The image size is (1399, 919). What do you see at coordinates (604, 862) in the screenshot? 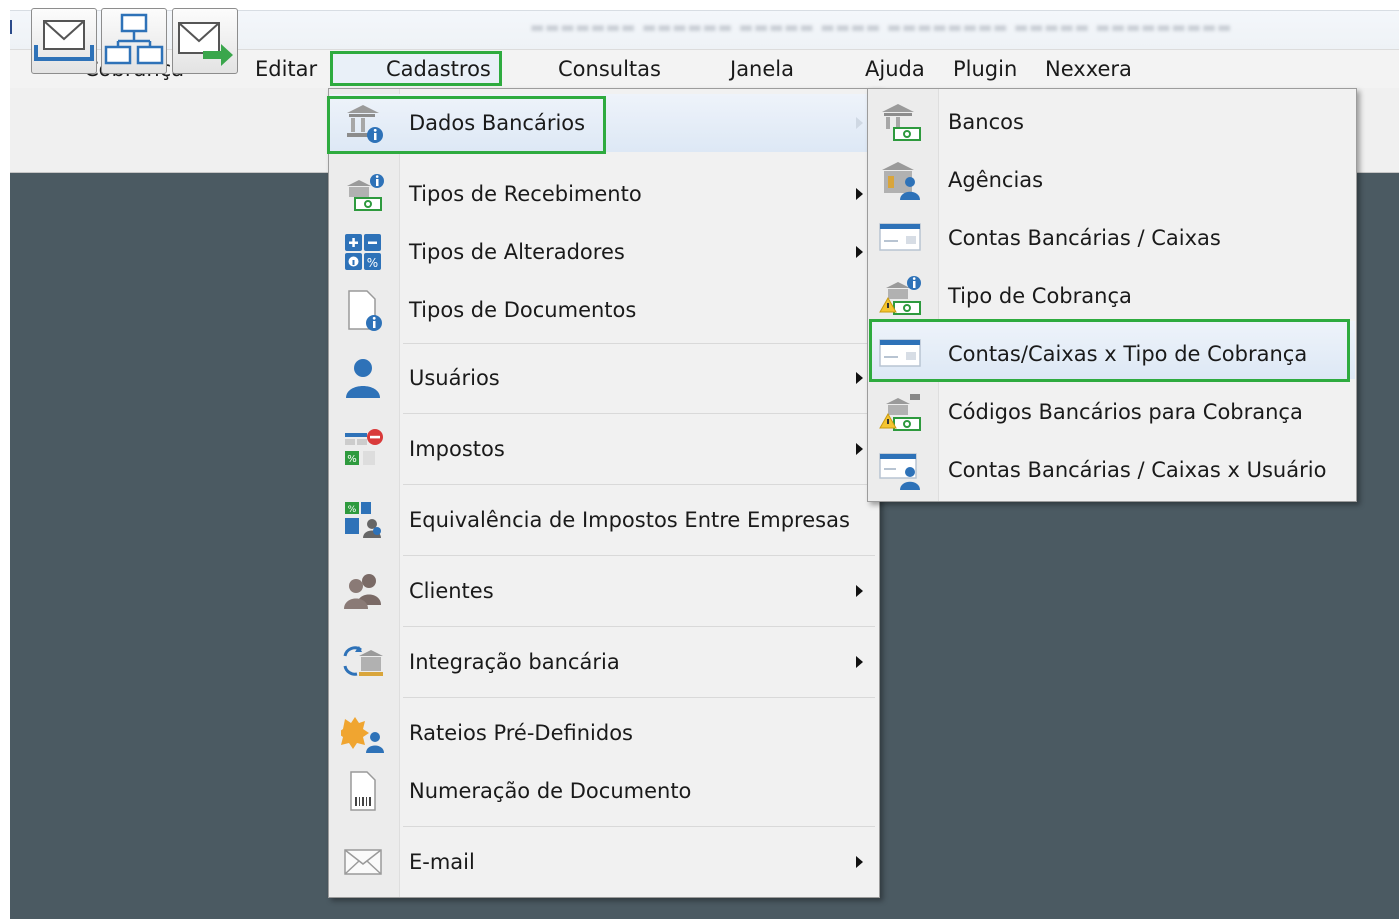
I see `menu-item-e-mail: E-mail` at bounding box center [604, 862].